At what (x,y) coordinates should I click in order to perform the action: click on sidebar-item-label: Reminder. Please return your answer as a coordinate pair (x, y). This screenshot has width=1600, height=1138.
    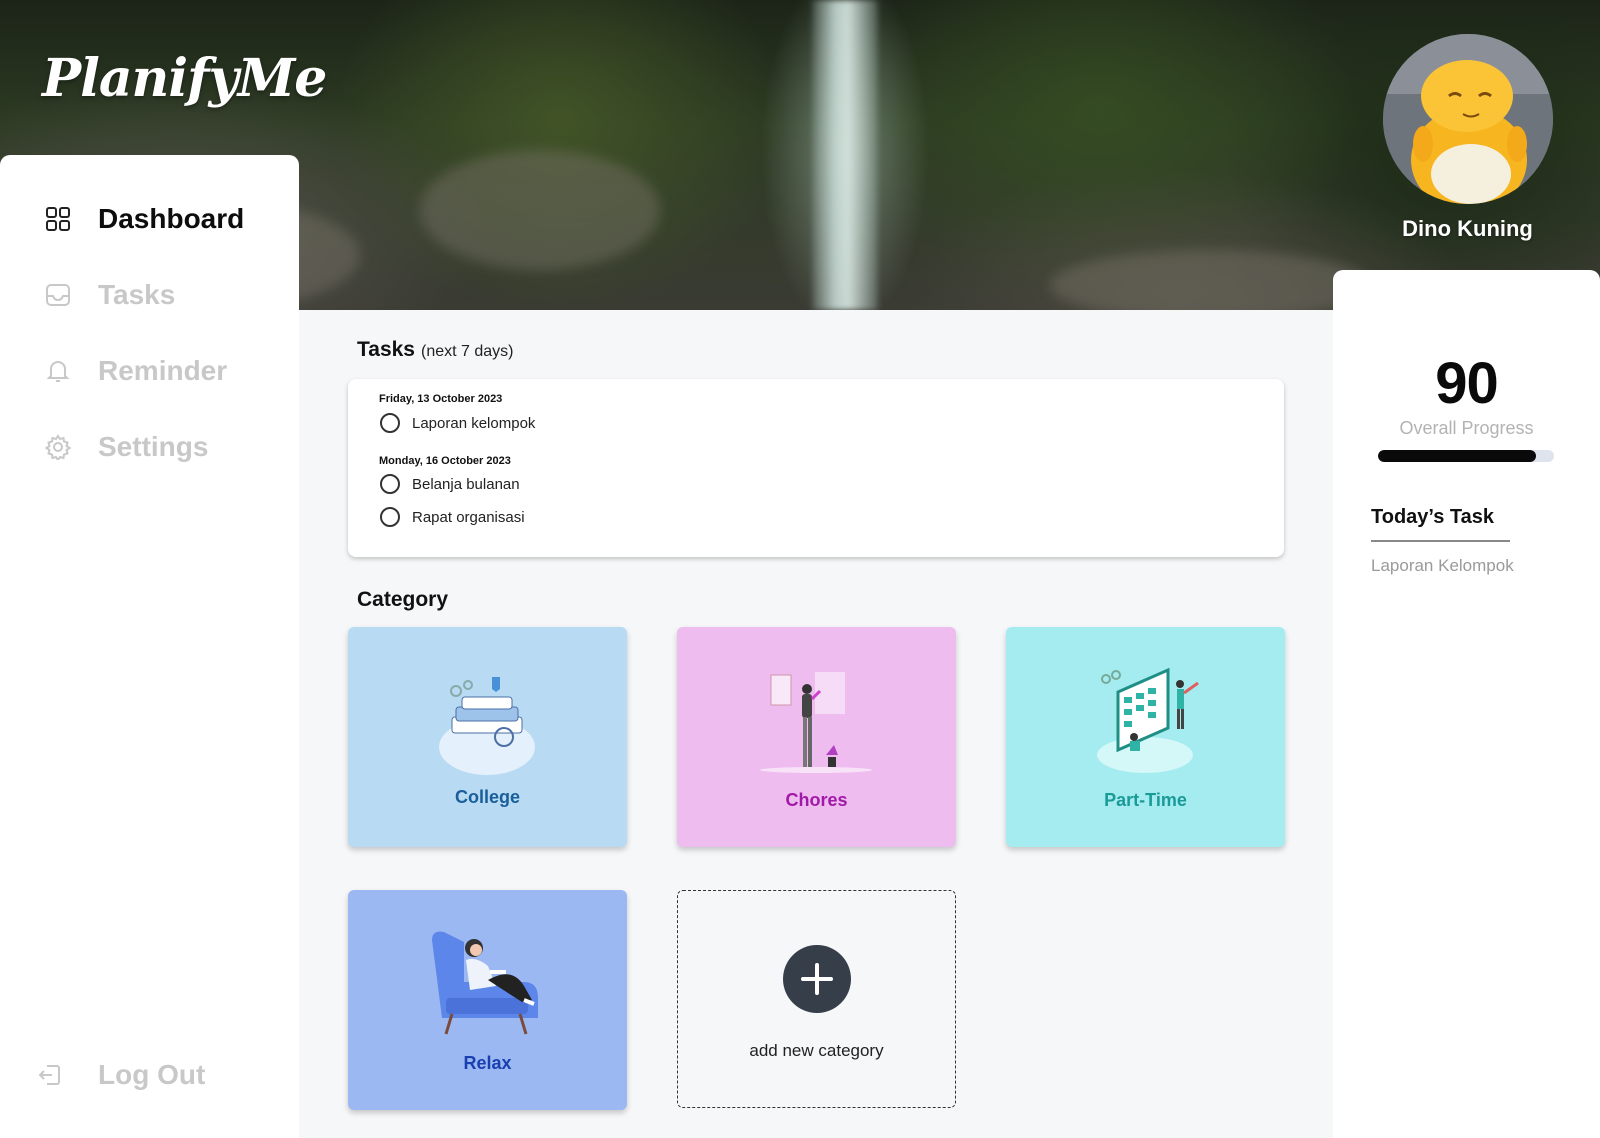
    Looking at the image, I should click on (163, 370).